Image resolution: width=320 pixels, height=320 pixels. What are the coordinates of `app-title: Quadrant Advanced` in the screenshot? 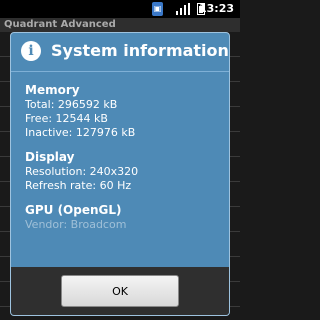 It's located at (60, 24).